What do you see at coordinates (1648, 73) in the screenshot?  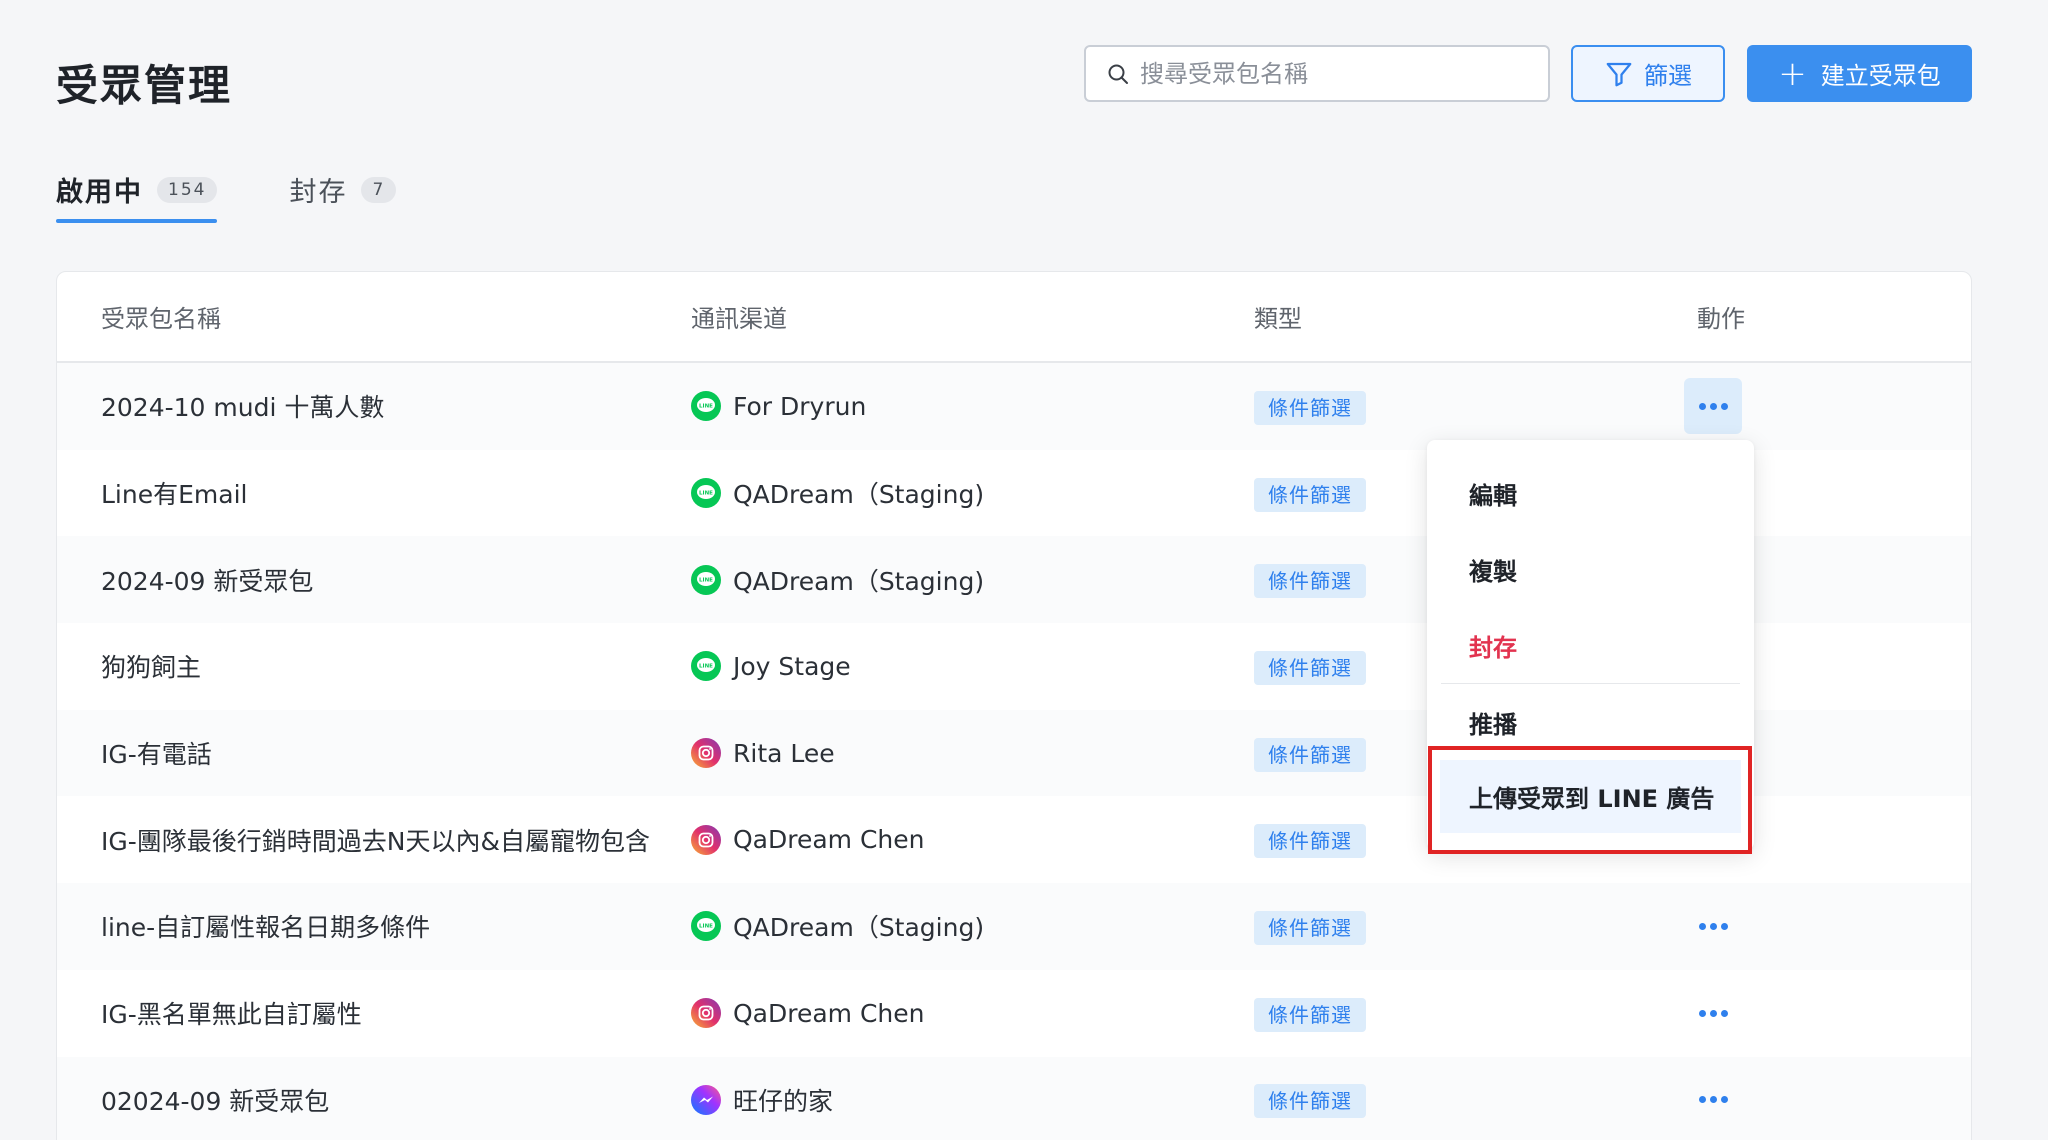 I see `filter-button: 篩選` at bounding box center [1648, 73].